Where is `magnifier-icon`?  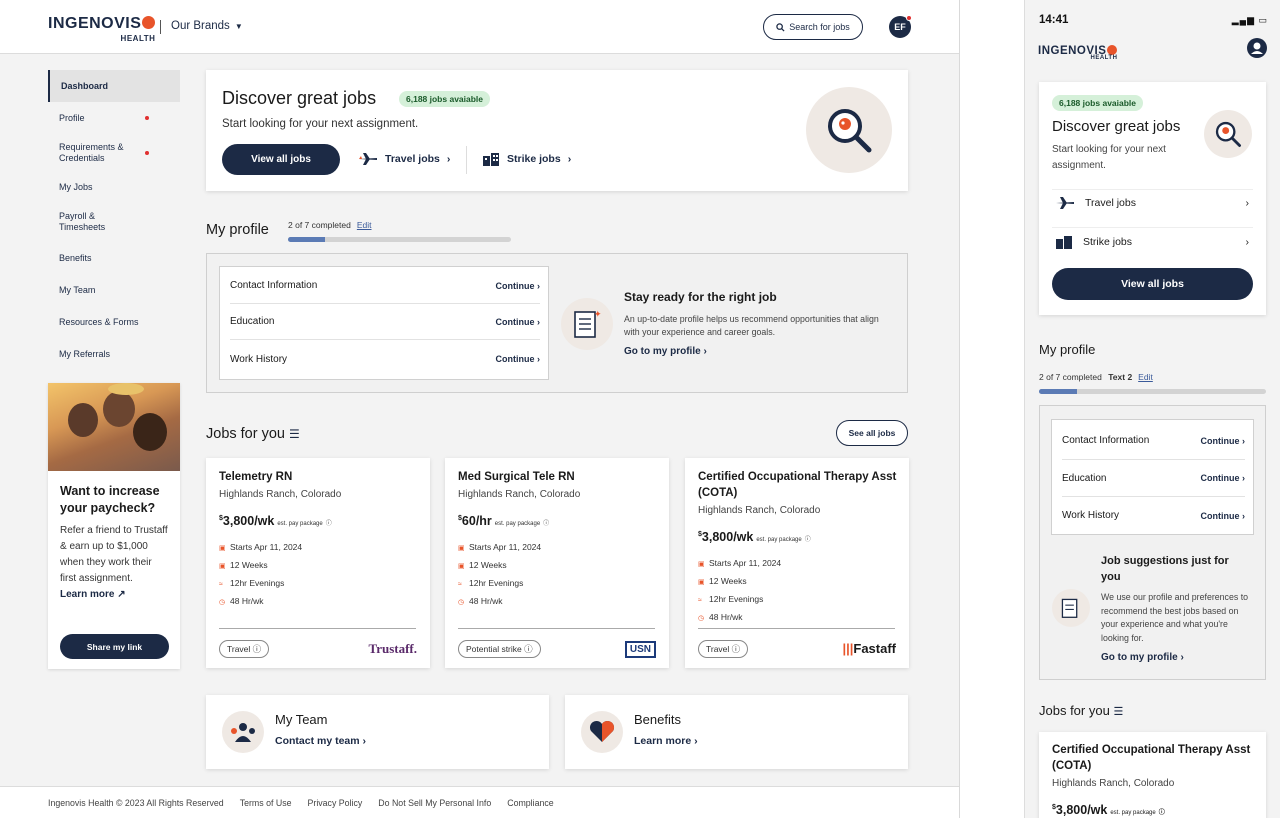 magnifier-icon is located at coordinates (1228, 134).